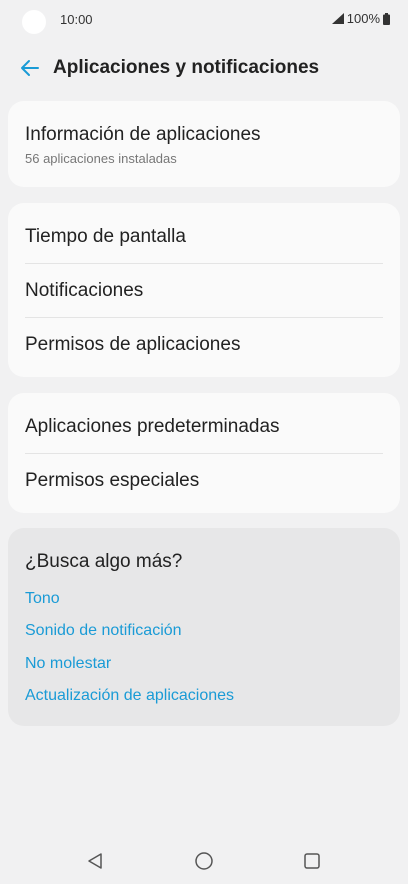 The height and width of the screenshot is (884, 408). Describe the element at coordinates (101, 158) in the screenshot. I see `app-info-subtitle: 56 aplicaciones instaladas` at that location.